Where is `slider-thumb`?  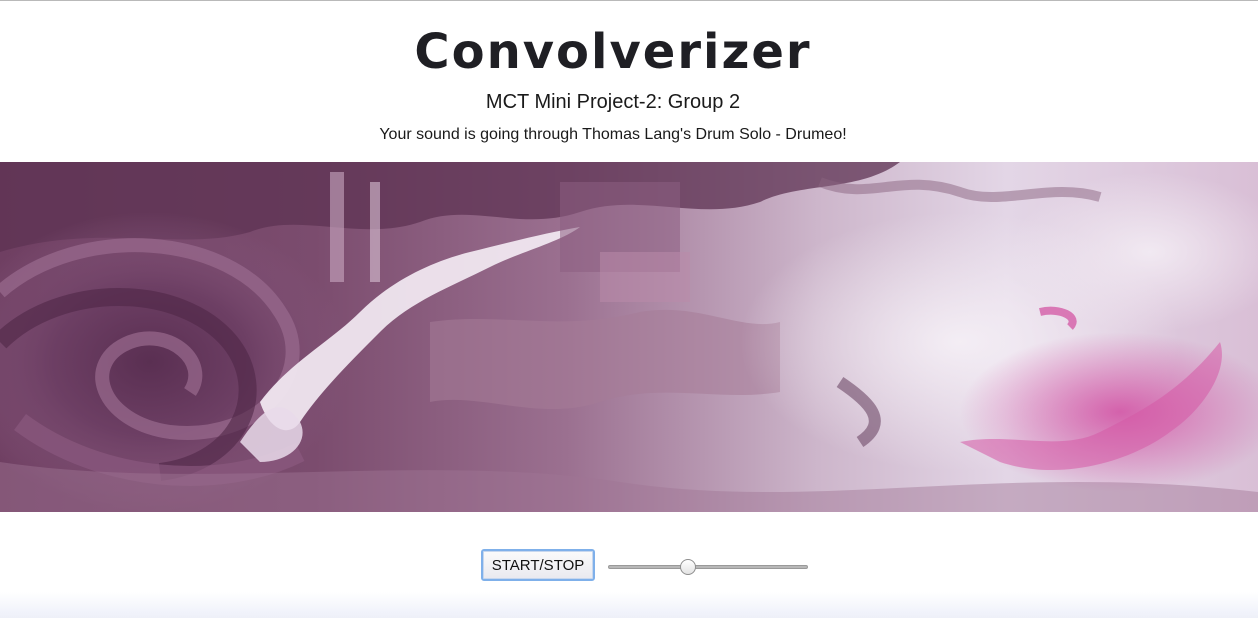
slider-thumb is located at coordinates (688, 567).